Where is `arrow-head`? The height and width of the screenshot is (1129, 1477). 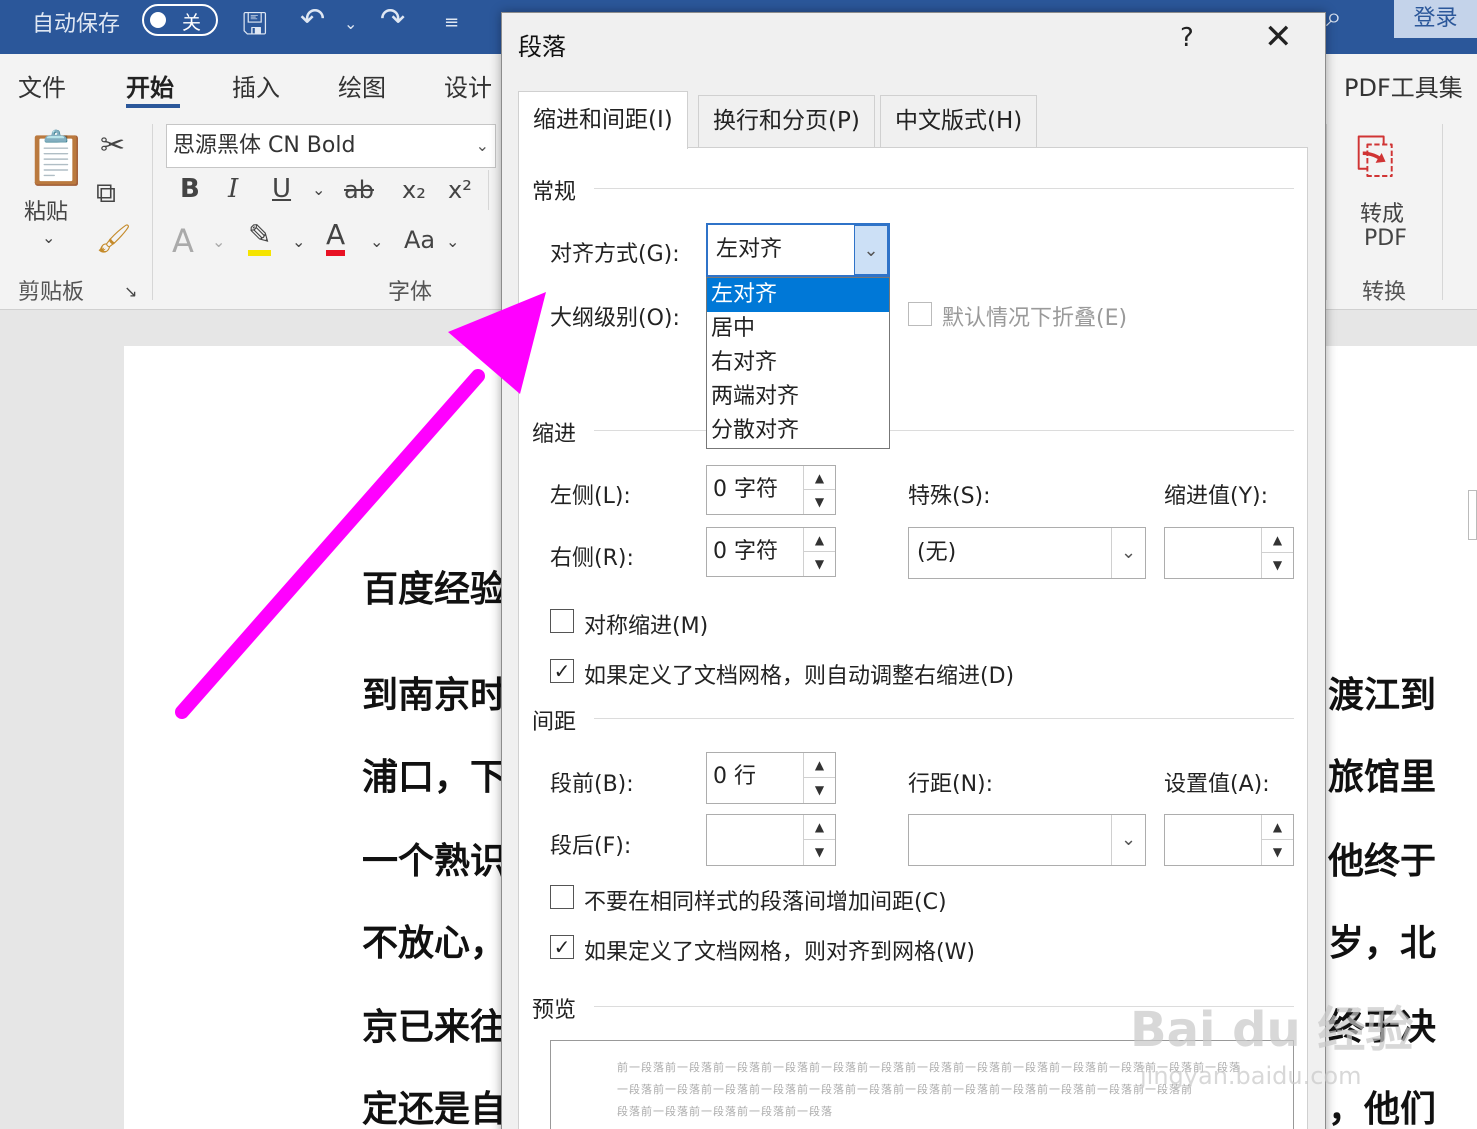 arrow-head is located at coordinates (497, 343).